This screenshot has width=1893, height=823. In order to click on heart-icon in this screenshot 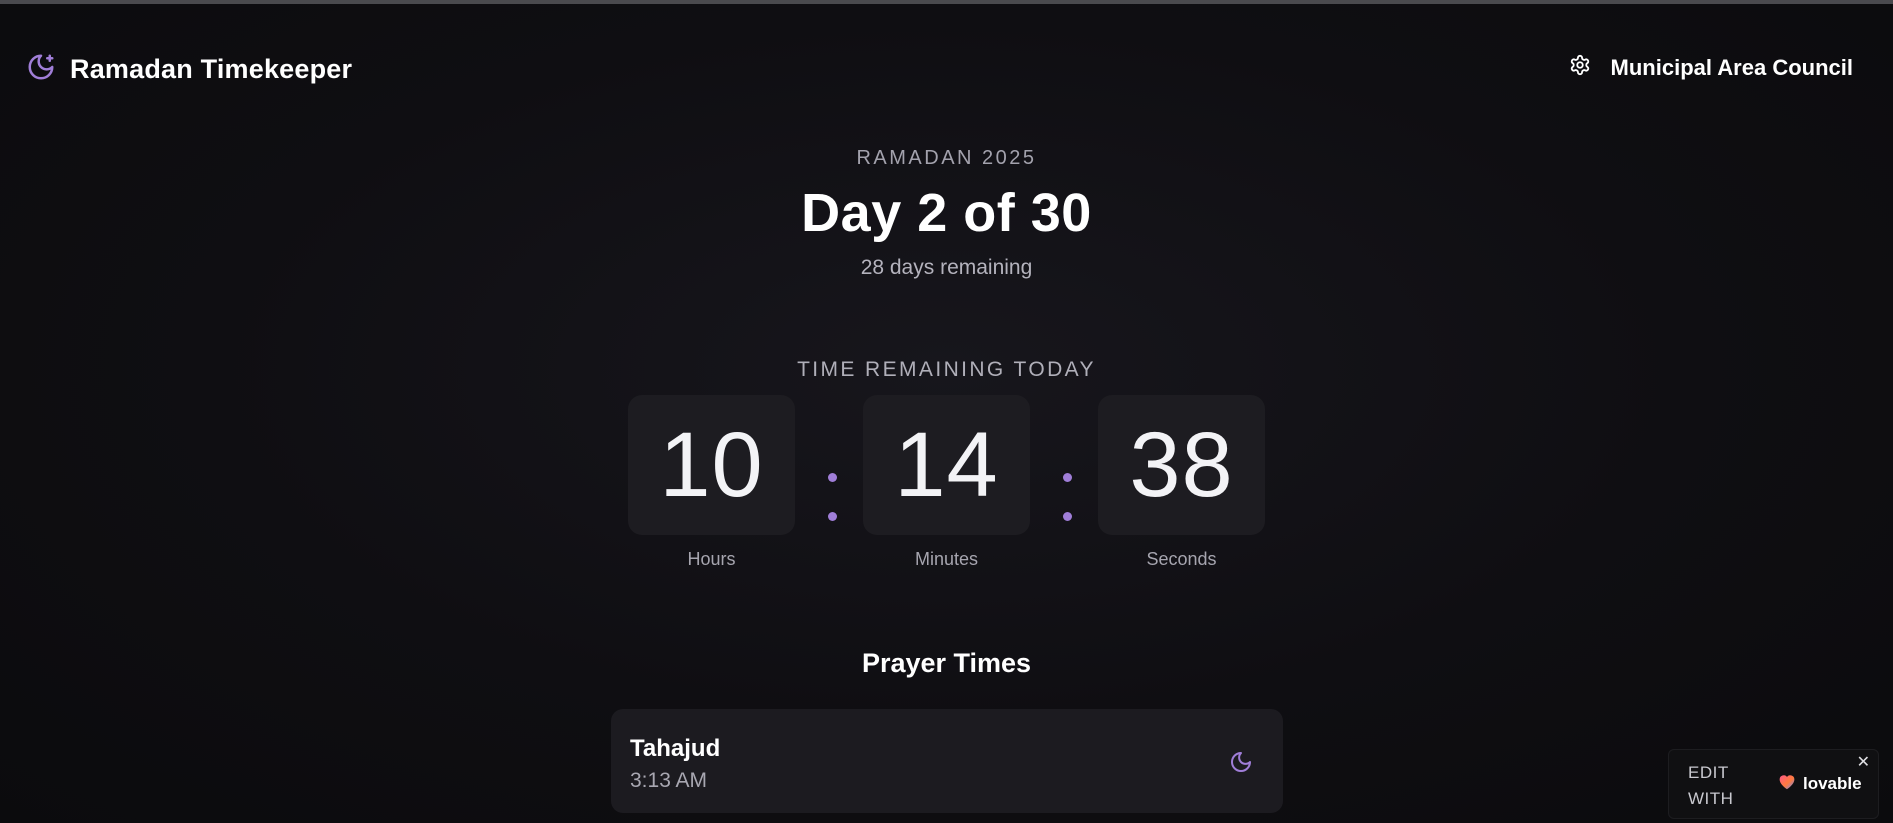, I will do `click(1787, 783)`.